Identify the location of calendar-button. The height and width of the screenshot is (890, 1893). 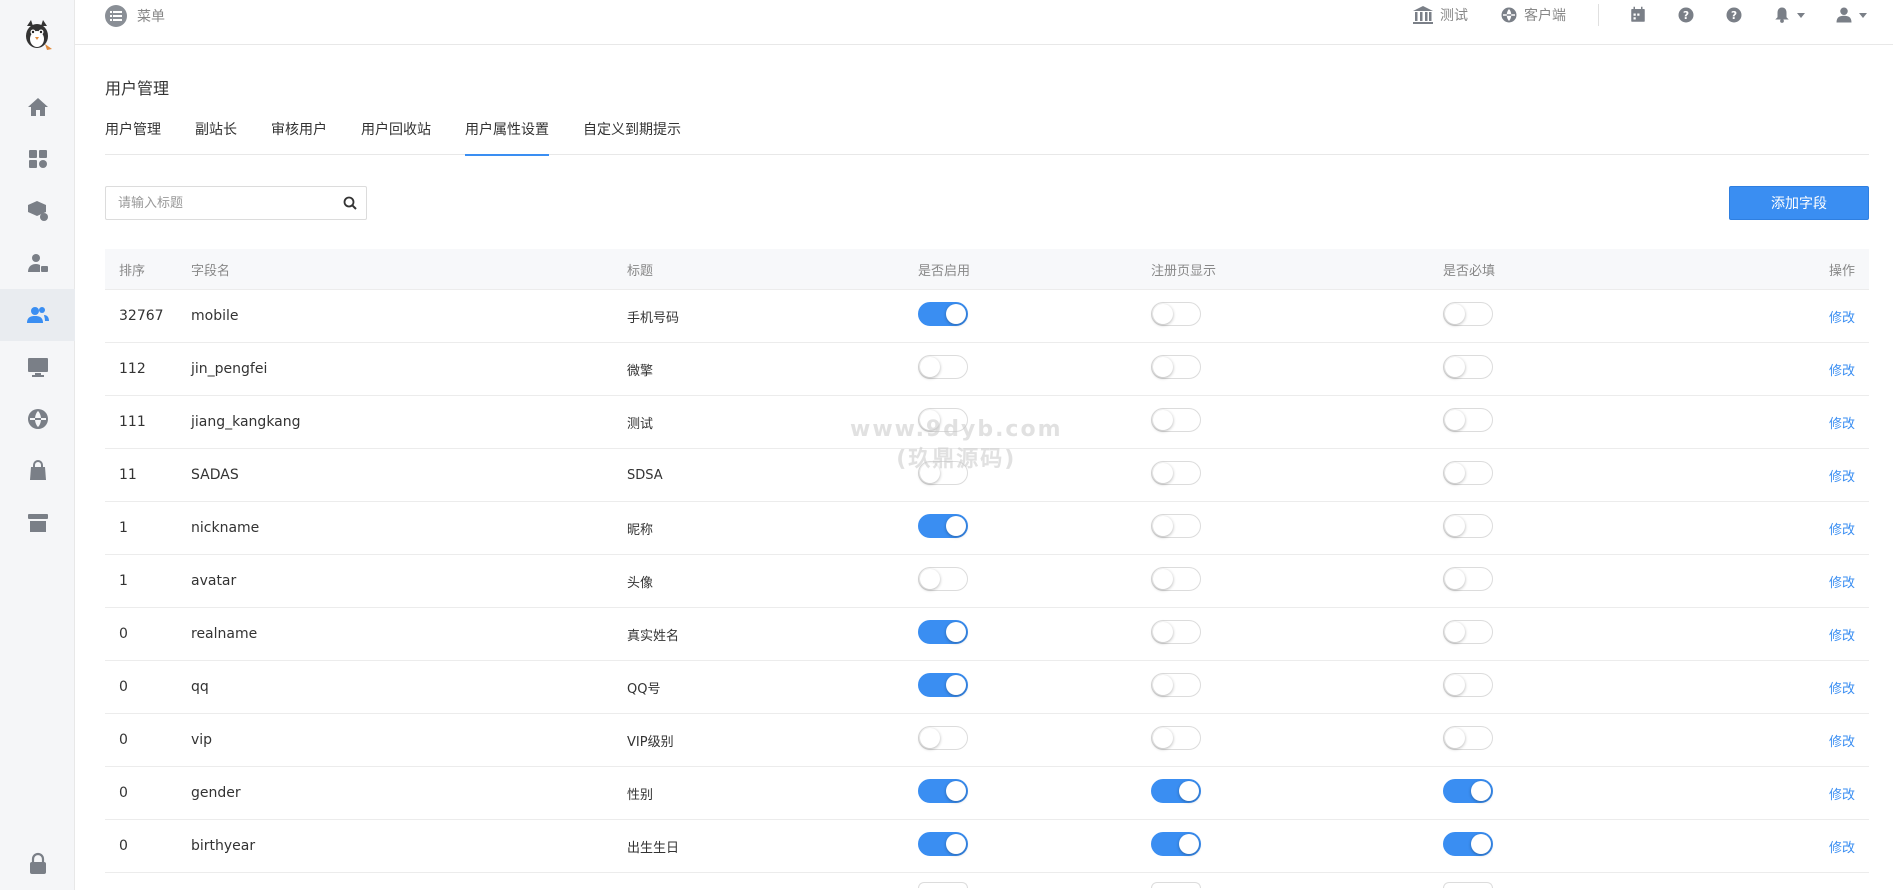
(1638, 15).